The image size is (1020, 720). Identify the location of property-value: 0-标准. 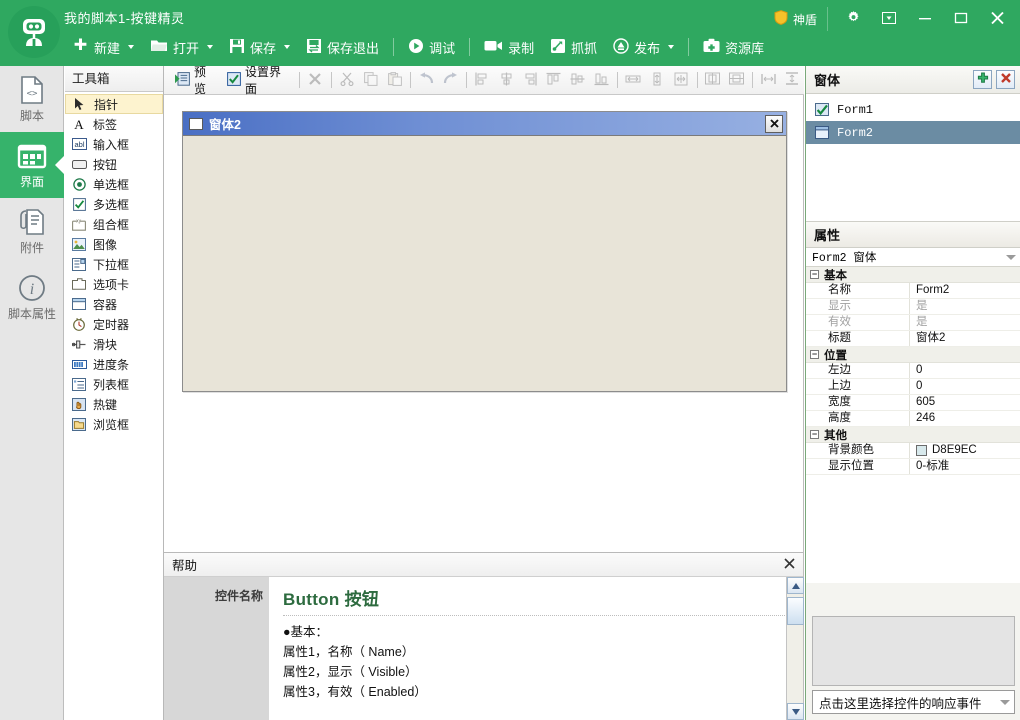
(965, 466).